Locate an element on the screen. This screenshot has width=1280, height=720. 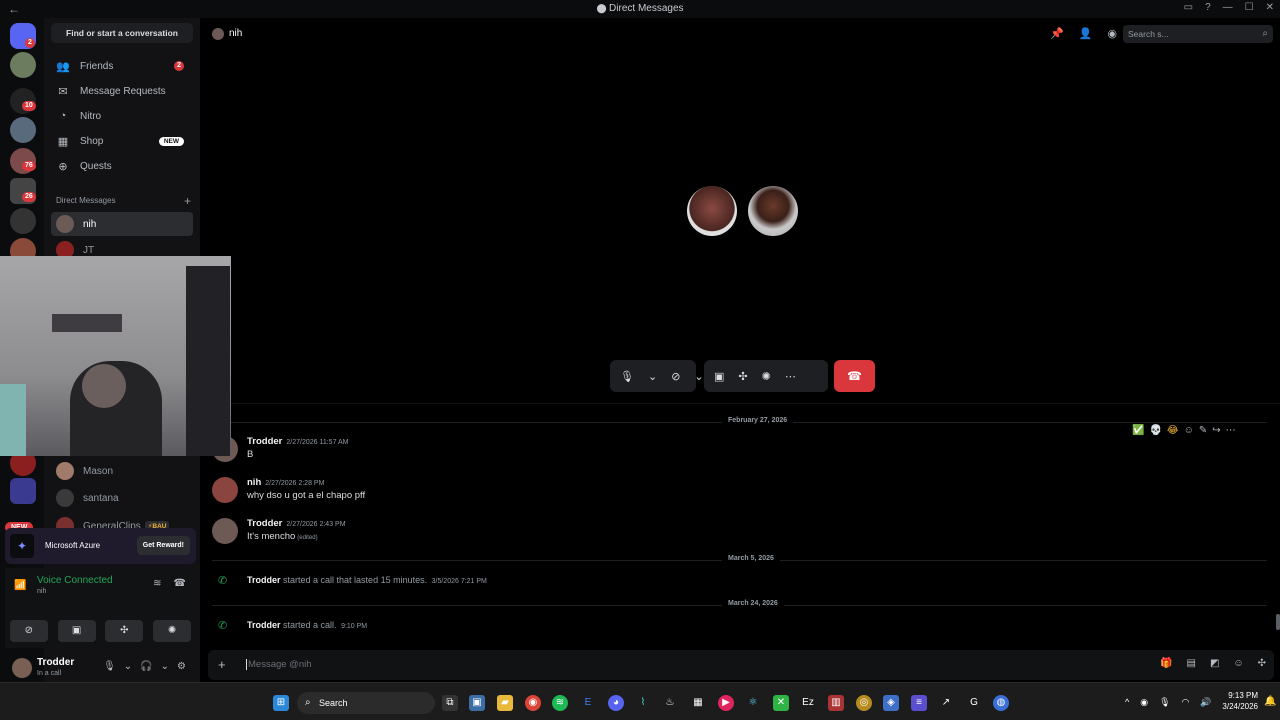
soundboard-button: ✺ is located at coordinates (172, 631).